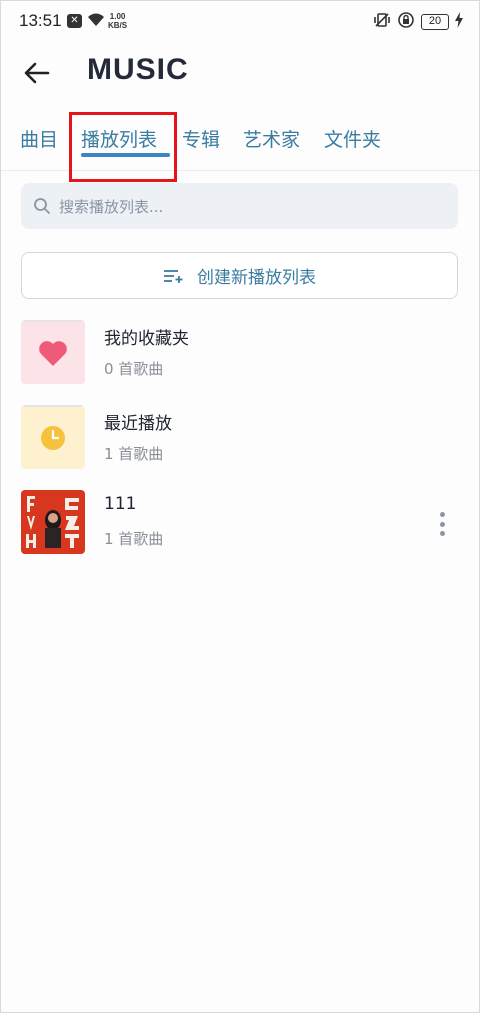 The image size is (480, 1013). I want to click on page-title: MUSIC, so click(138, 69).